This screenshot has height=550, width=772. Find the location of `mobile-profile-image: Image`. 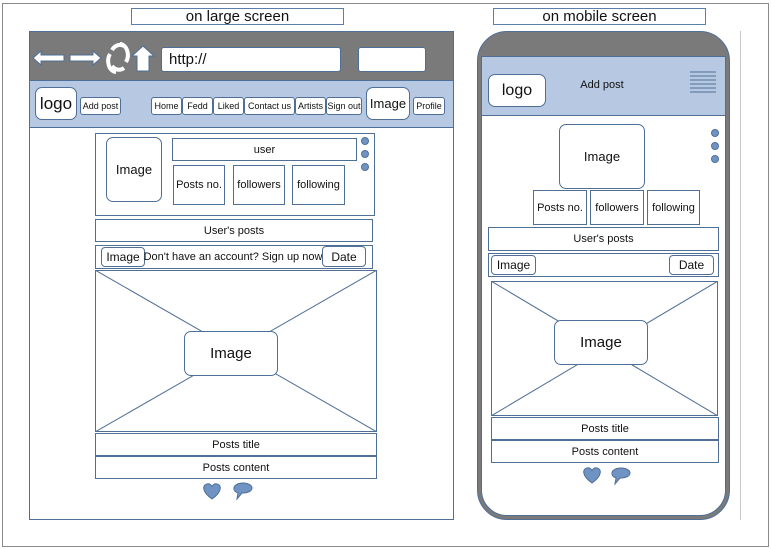

mobile-profile-image: Image is located at coordinates (602, 156).